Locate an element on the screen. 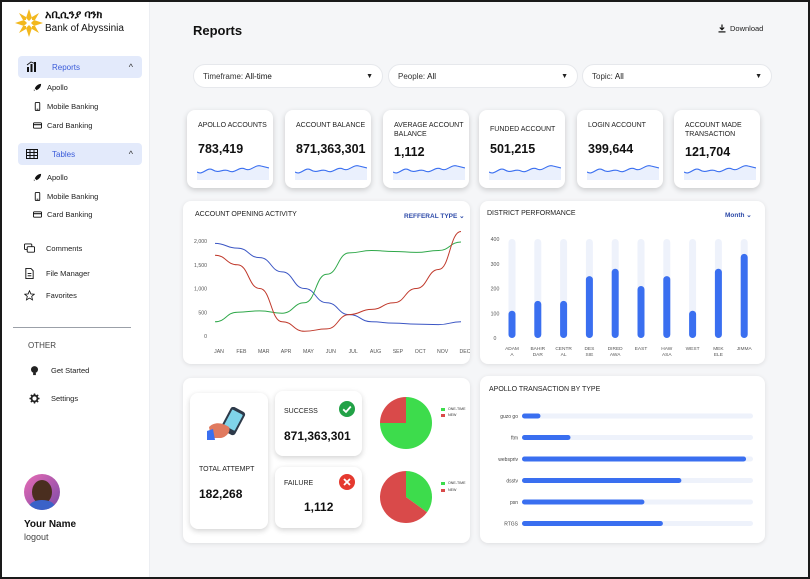 This screenshot has height=579, width=810. kpi-value: 121,704 is located at coordinates (708, 152).